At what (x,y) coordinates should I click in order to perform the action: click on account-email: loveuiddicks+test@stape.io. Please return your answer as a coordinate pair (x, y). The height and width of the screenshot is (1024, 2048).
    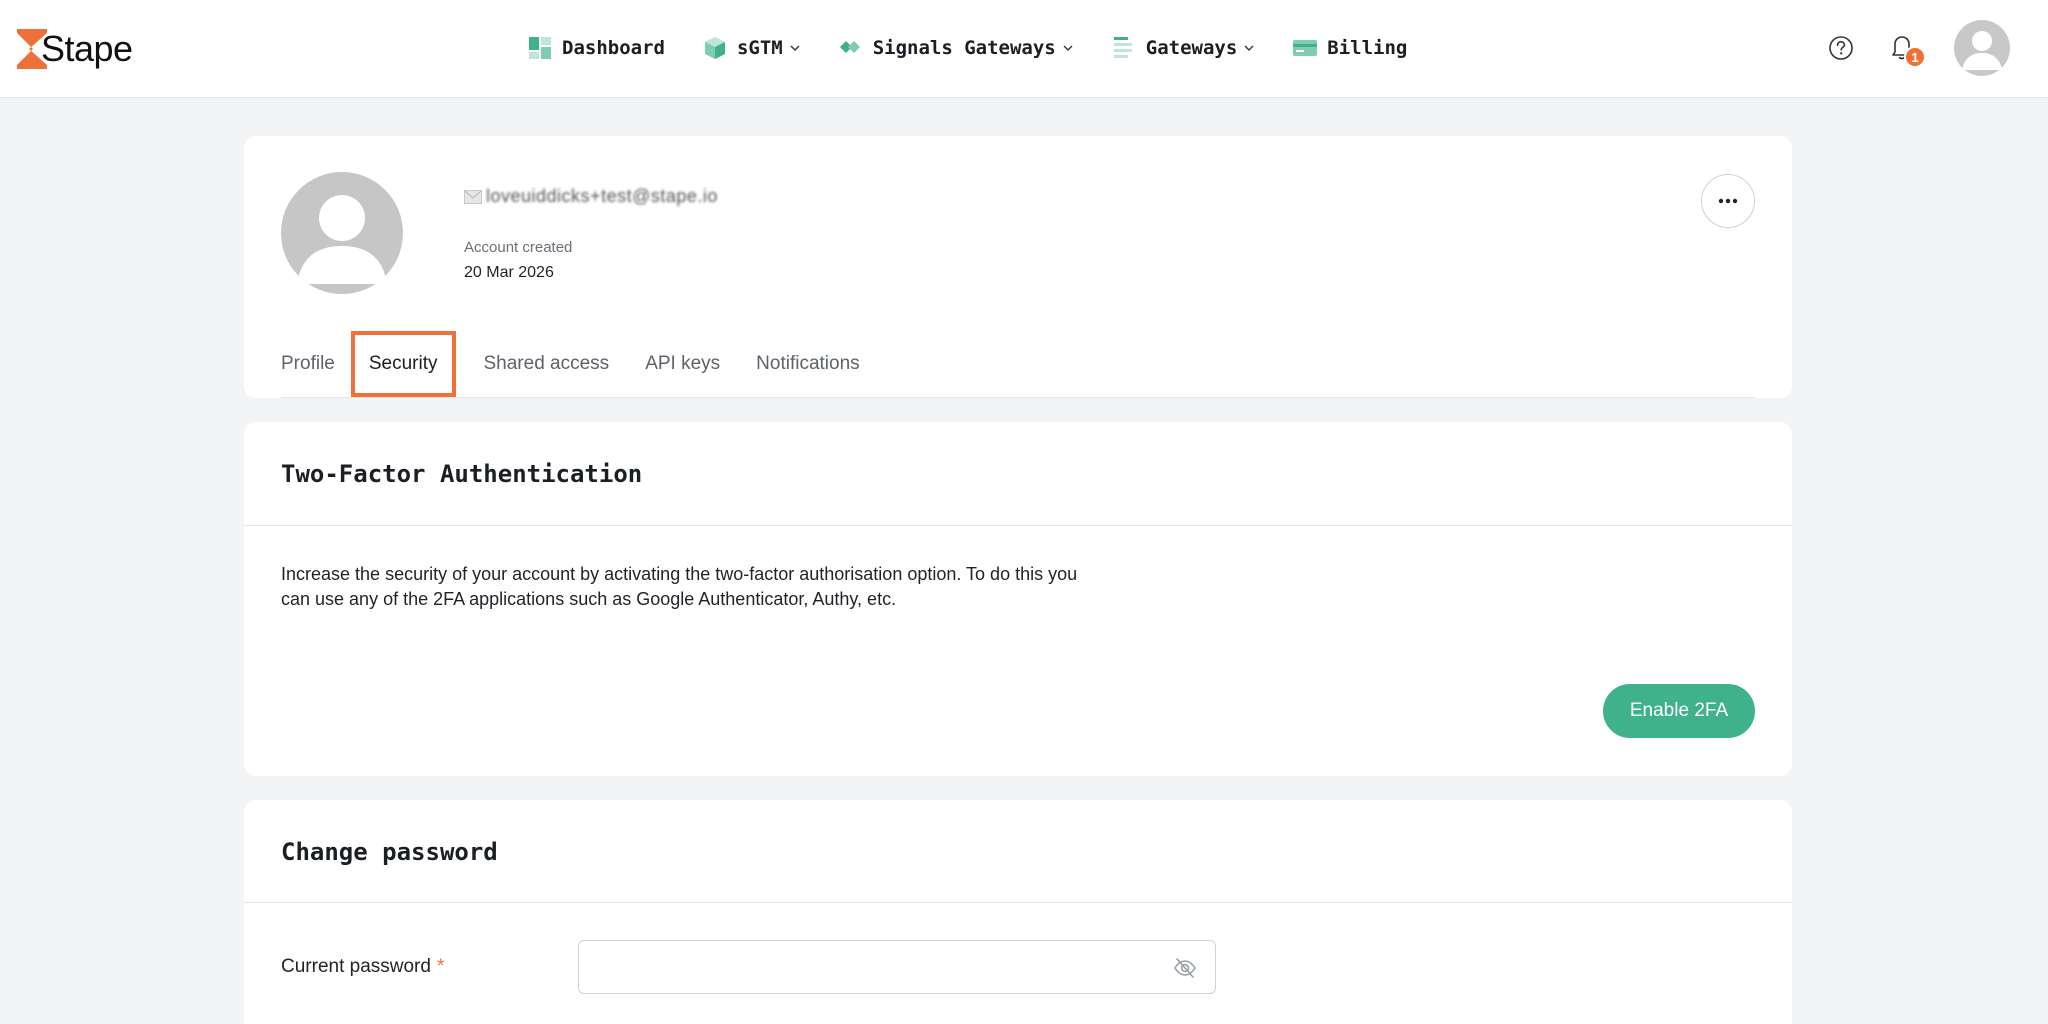
    Looking at the image, I should click on (602, 196).